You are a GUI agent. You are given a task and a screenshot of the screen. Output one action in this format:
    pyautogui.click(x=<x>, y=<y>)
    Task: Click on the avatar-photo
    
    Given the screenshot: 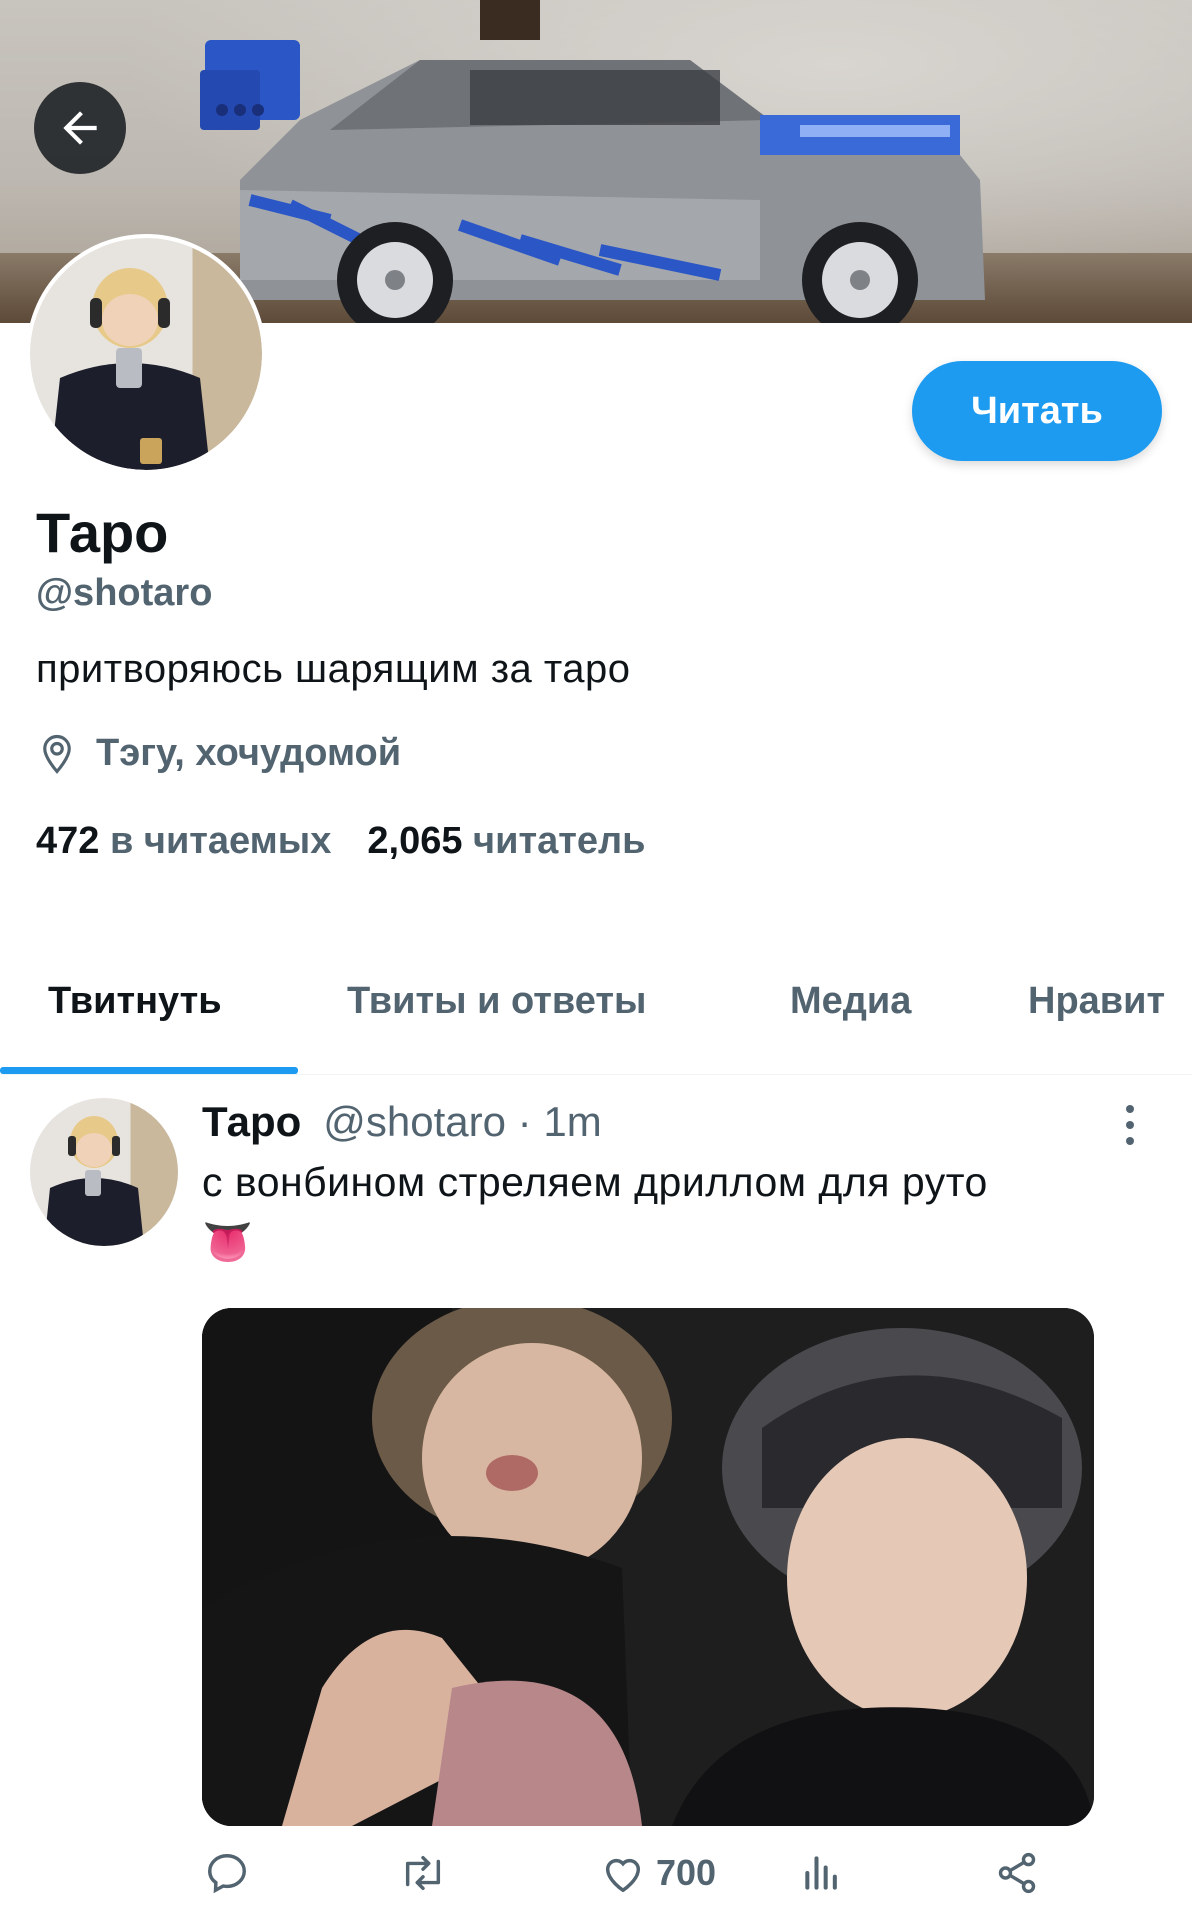 What is the action you would take?
    pyautogui.click(x=146, y=354)
    